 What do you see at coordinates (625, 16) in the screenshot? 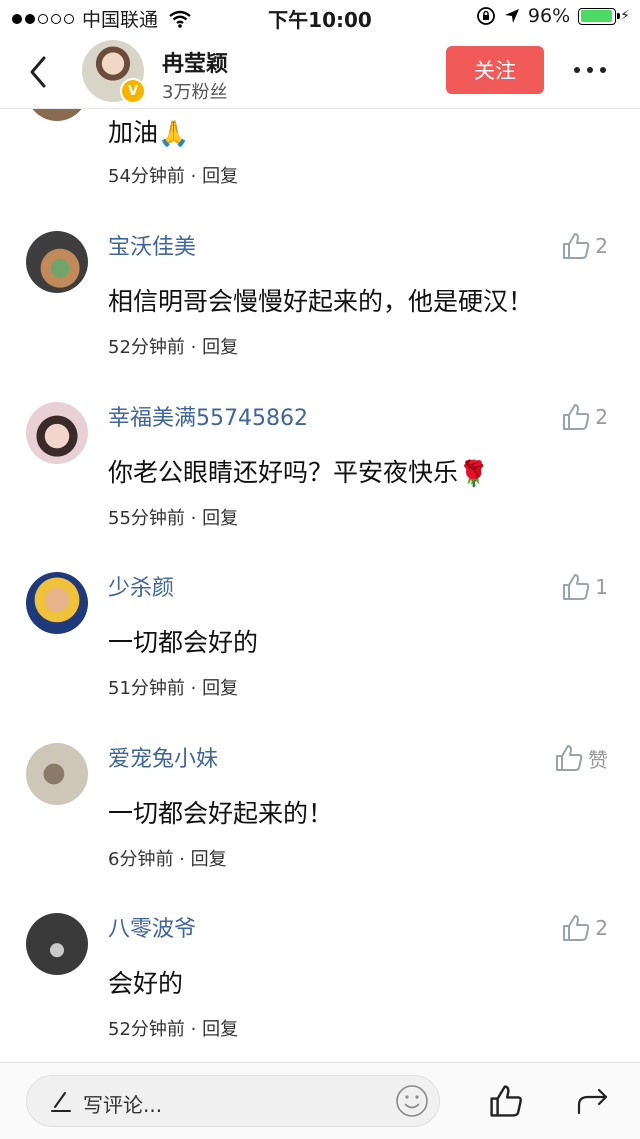
I see `charging-icon: ⚡` at bounding box center [625, 16].